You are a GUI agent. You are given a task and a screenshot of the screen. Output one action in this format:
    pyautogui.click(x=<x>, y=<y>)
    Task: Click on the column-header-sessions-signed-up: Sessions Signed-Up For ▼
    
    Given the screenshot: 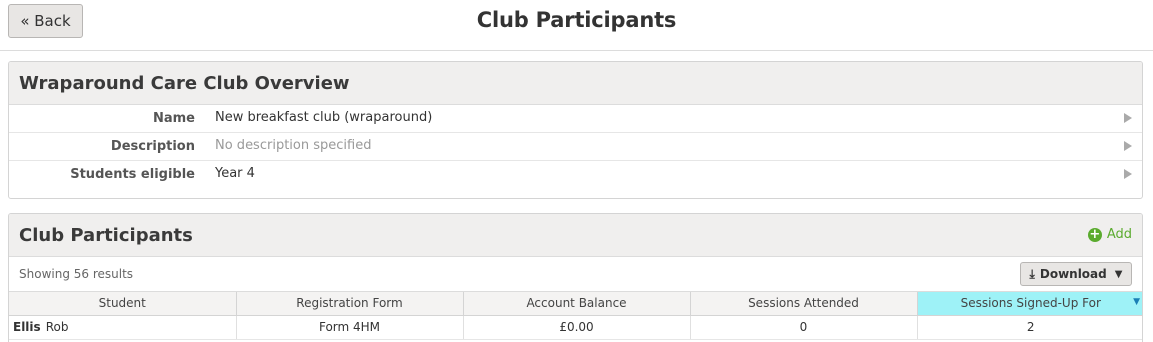 What is the action you would take?
    pyautogui.click(x=1029, y=304)
    